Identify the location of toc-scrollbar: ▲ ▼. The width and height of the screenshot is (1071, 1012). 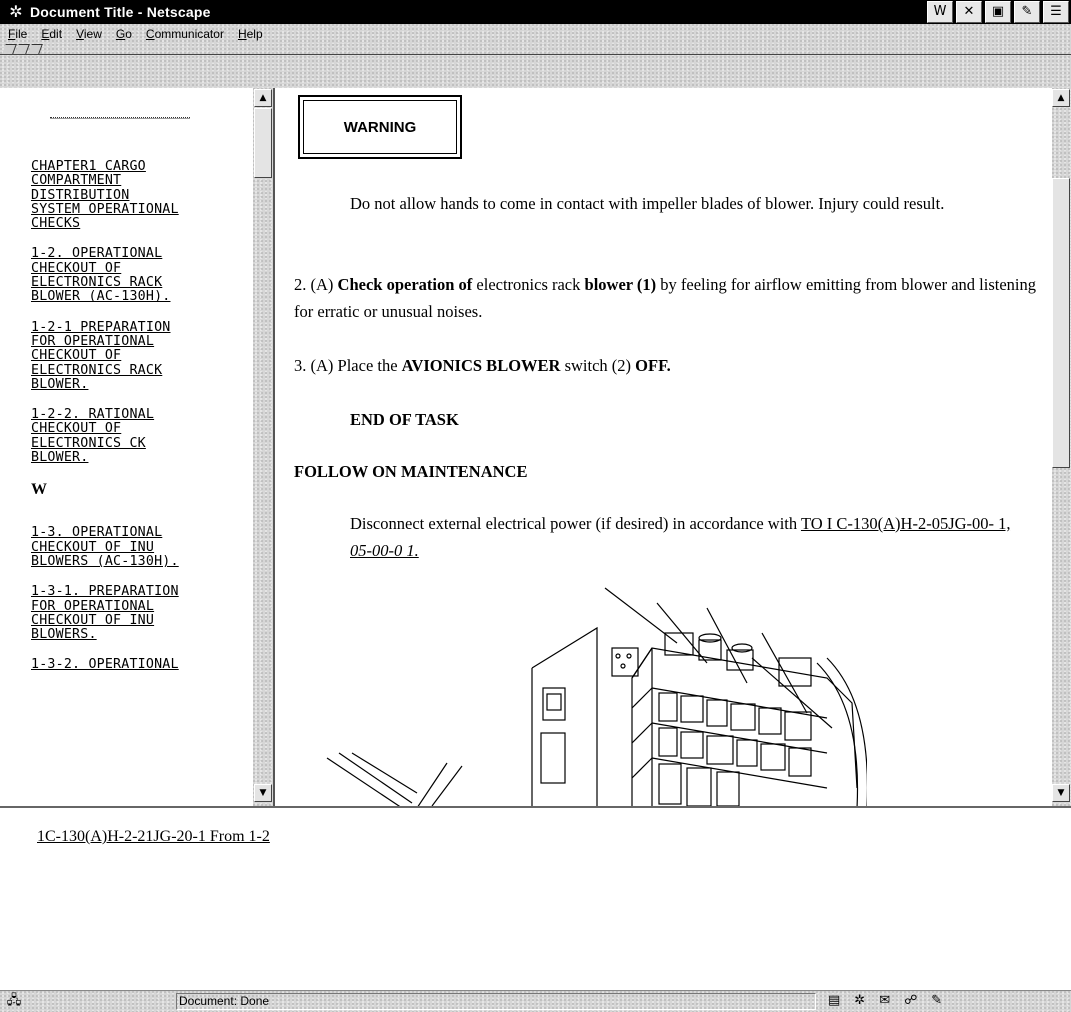
(263, 447).